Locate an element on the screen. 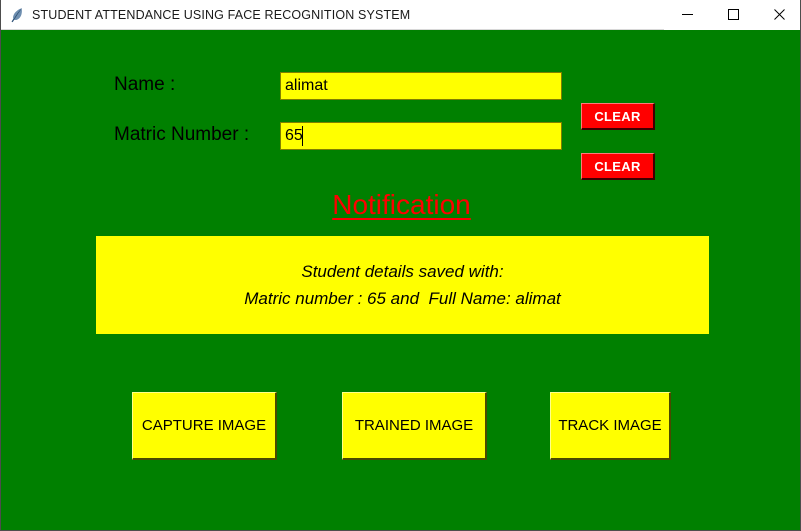 Image resolution: width=801 pixels, height=531 pixels. notification-heading: Notification is located at coordinates (401, 204).